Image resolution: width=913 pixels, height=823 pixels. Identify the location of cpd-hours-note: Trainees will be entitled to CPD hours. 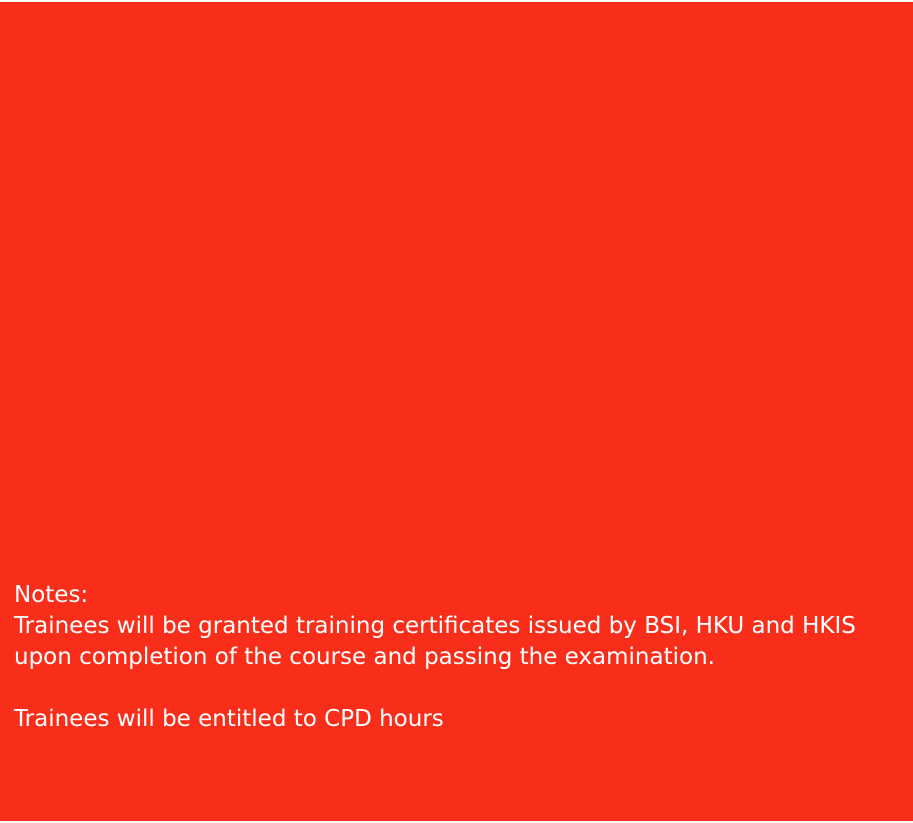
(229, 719).